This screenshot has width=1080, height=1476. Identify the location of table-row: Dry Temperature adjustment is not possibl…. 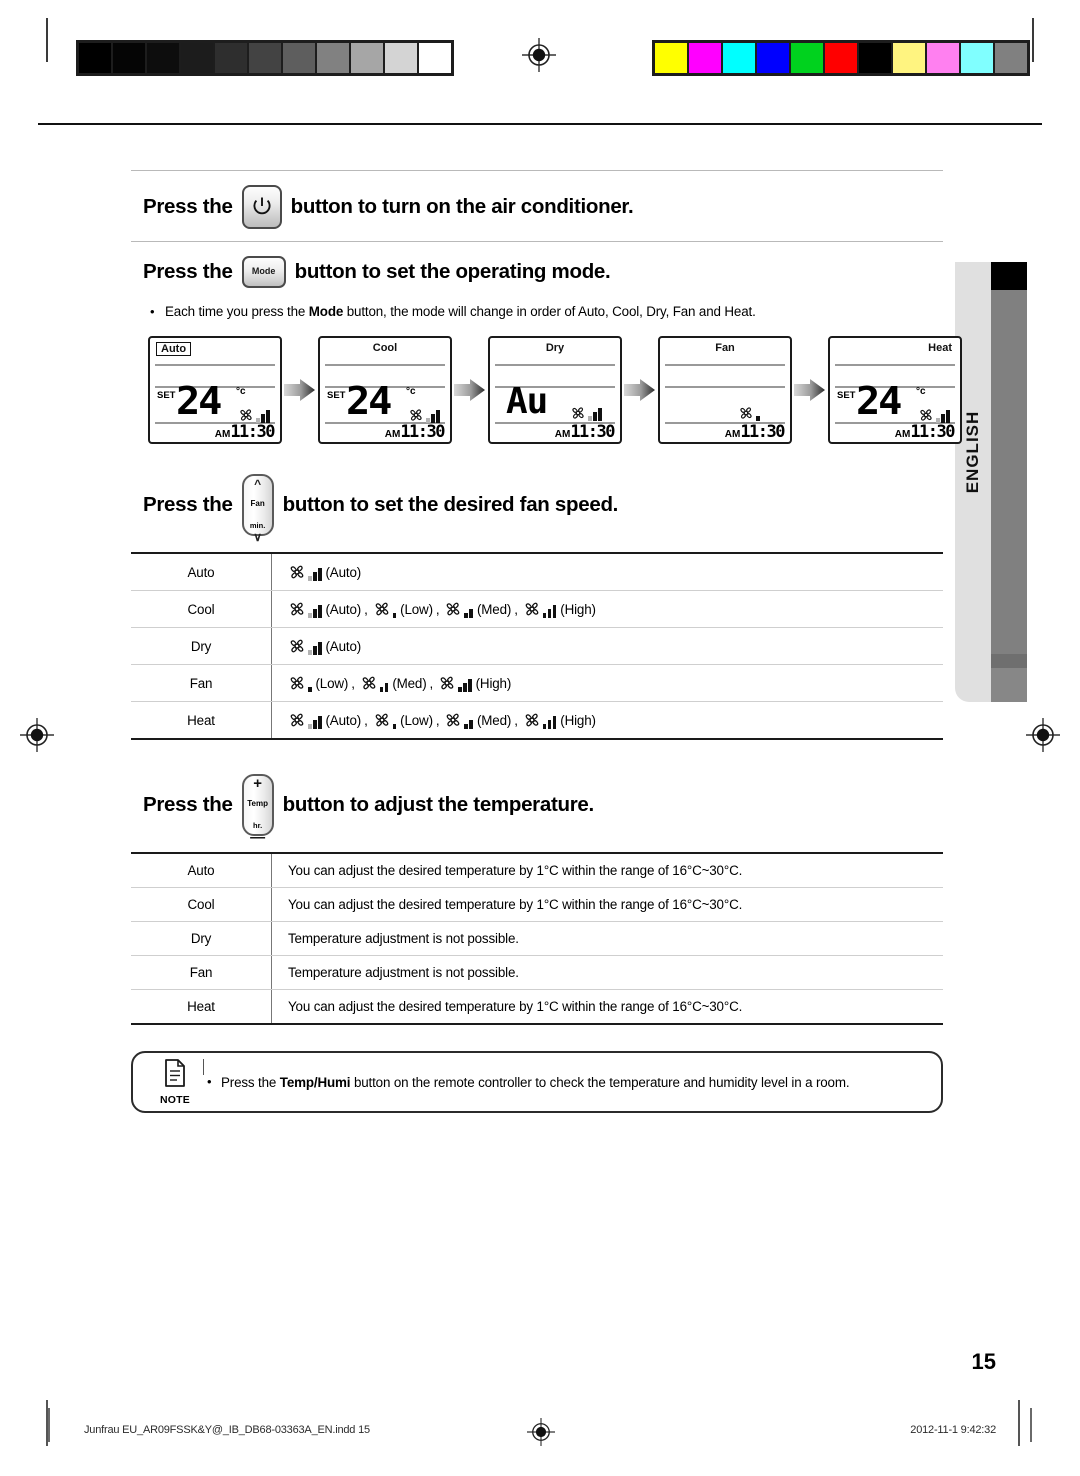
(537, 939).